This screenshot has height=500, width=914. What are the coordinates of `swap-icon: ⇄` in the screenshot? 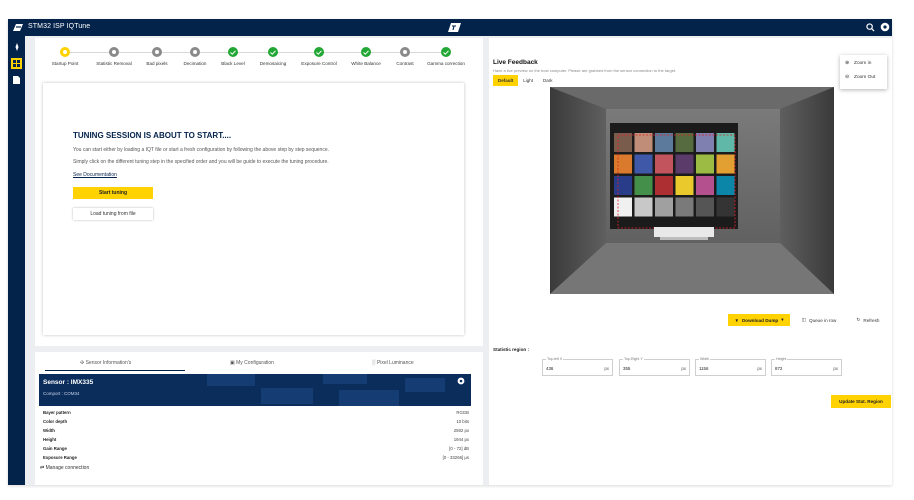 It's located at (42, 468).